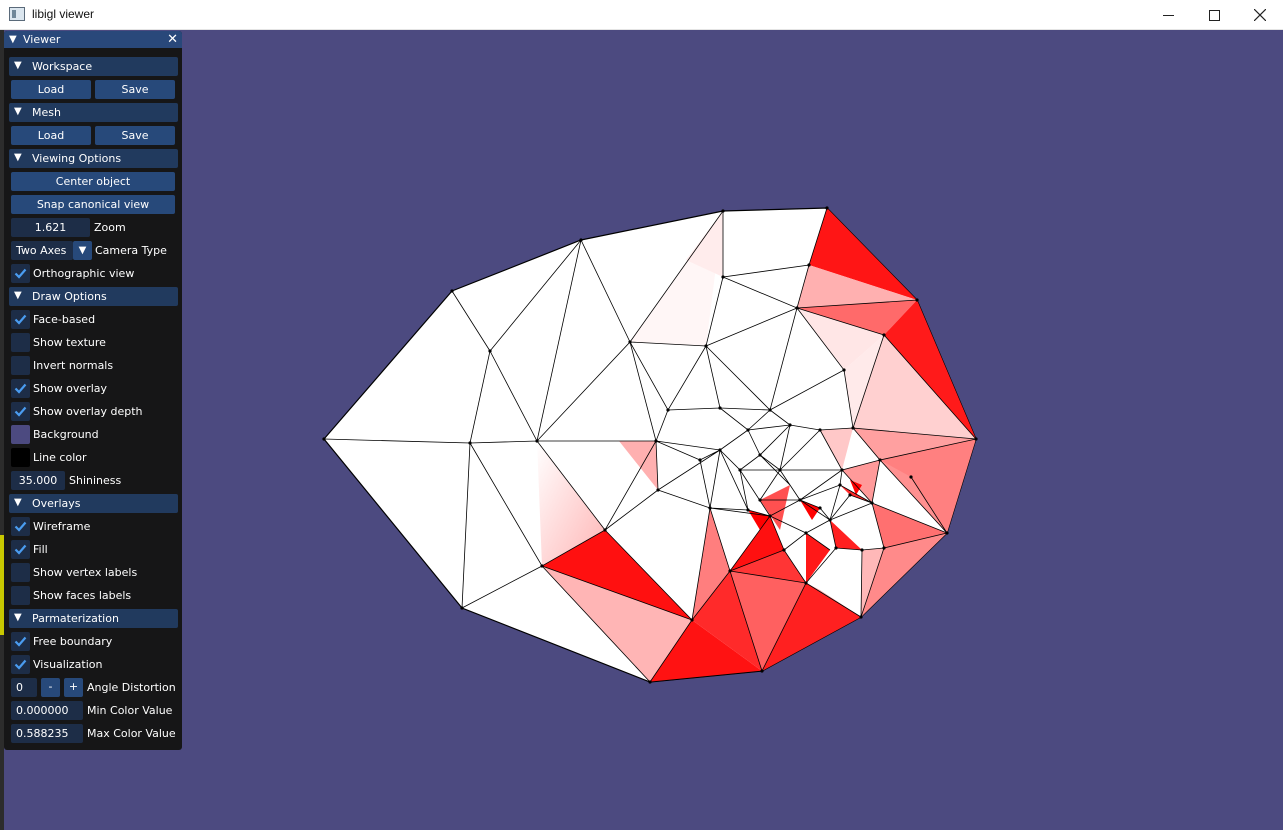 Image resolution: width=1283 pixels, height=830 pixels. What do you see at coordinates (93, 250) in the screenshot?
I see `camera-type-row: Two Axes ▼ Camera Type` at bounding box center [93, 250].